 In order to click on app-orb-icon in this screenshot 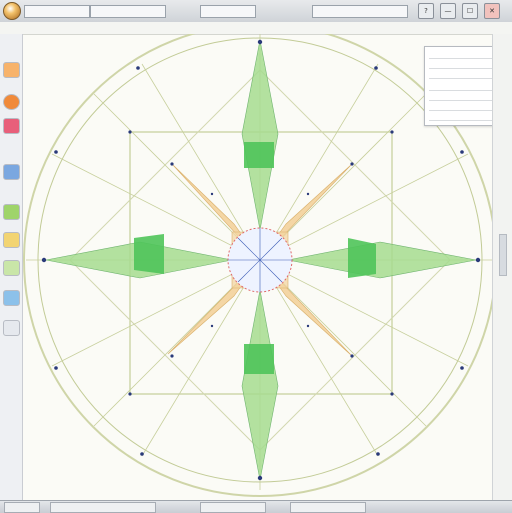, I will do `click(12, 11)`.